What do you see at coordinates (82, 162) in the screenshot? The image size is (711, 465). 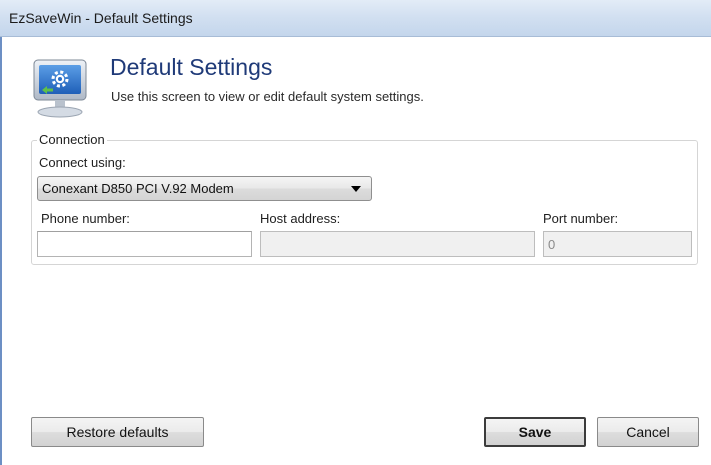 I see `connect-using-label: Connect using:` at bounding box center [82, 162].